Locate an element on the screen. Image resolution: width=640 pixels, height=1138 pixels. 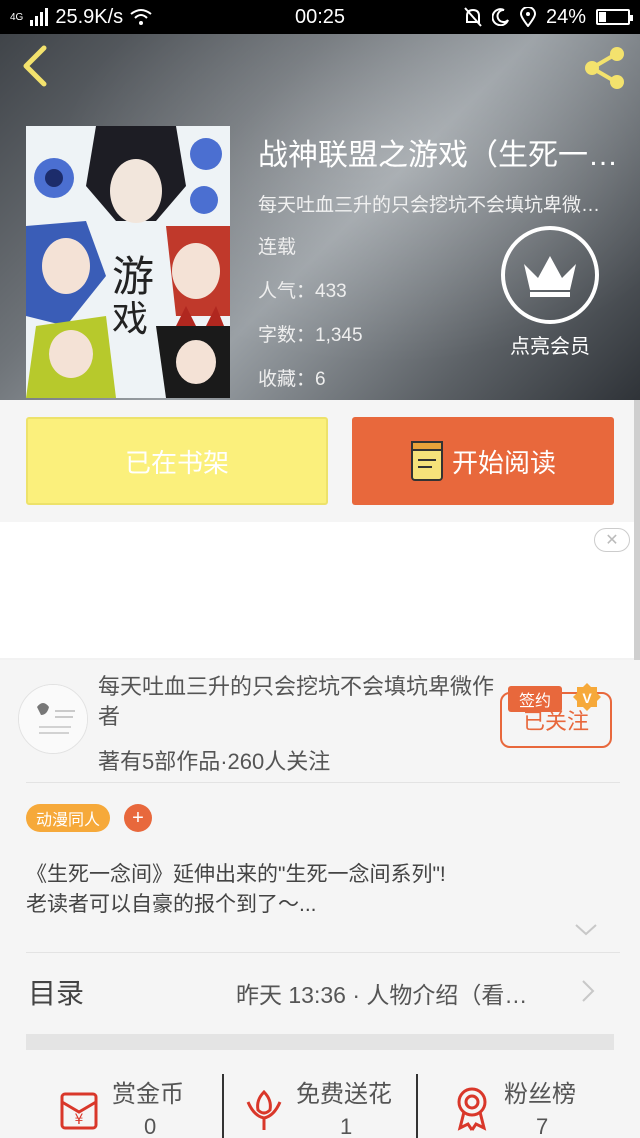
signed-badge: 签约 is located at coordinates (535, 699).